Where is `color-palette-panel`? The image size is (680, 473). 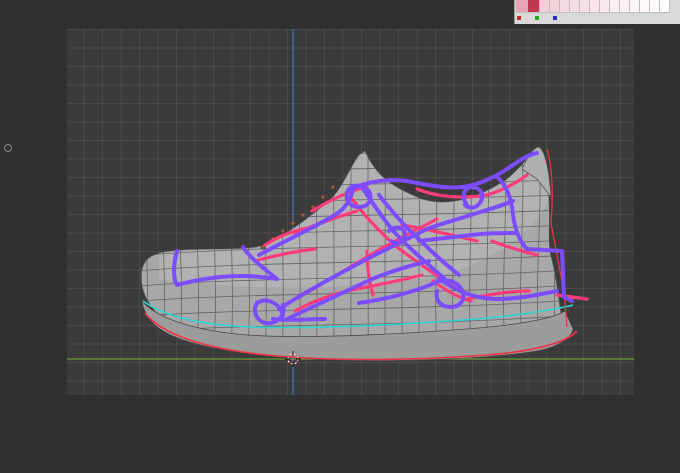
color-palette-panel is located at coordinates (597, 12).